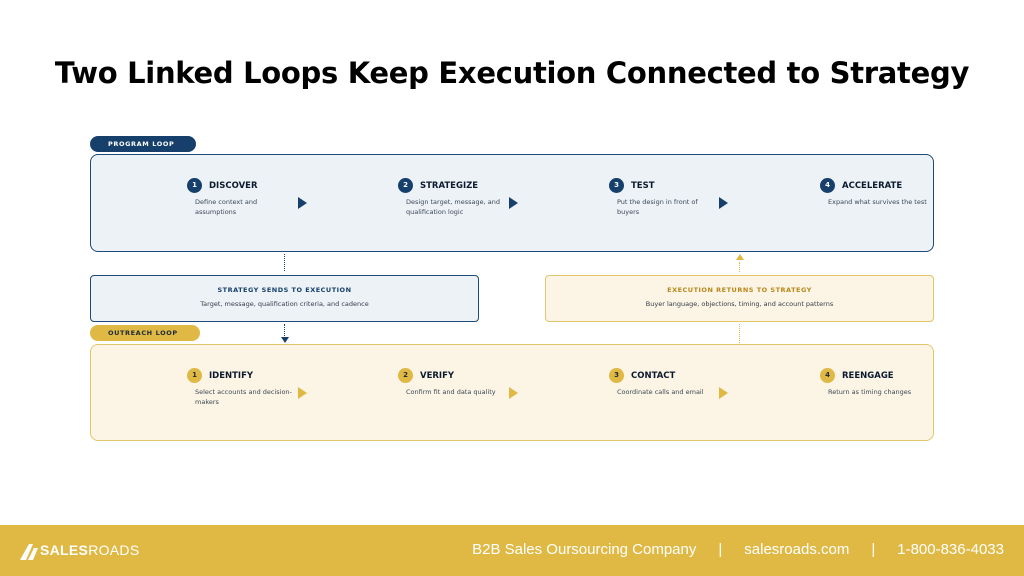 The image size is (1024, 576). What do you see at coordinates (739, 333) in the screenshot?
I see `execution-up-connector` at bounding box center [739, 333].